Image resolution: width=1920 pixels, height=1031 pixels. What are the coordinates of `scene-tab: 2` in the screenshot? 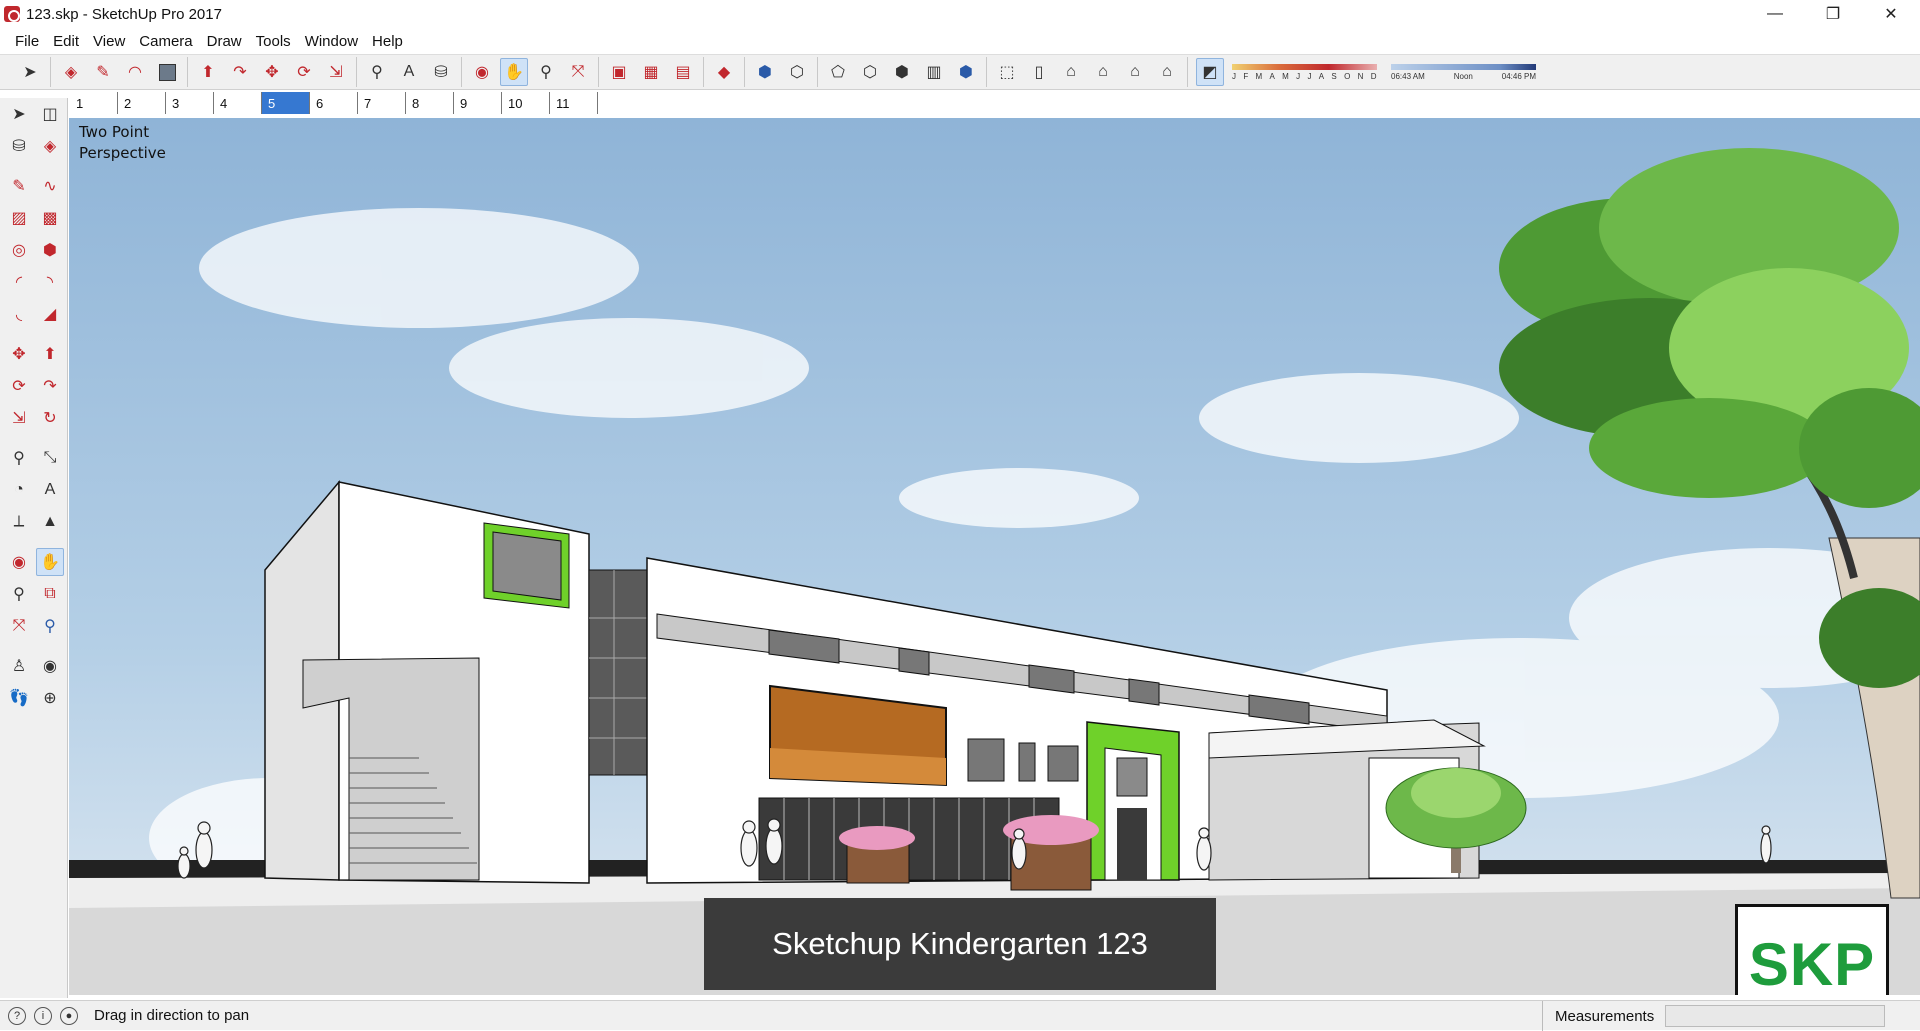 It's located at (142, 103).